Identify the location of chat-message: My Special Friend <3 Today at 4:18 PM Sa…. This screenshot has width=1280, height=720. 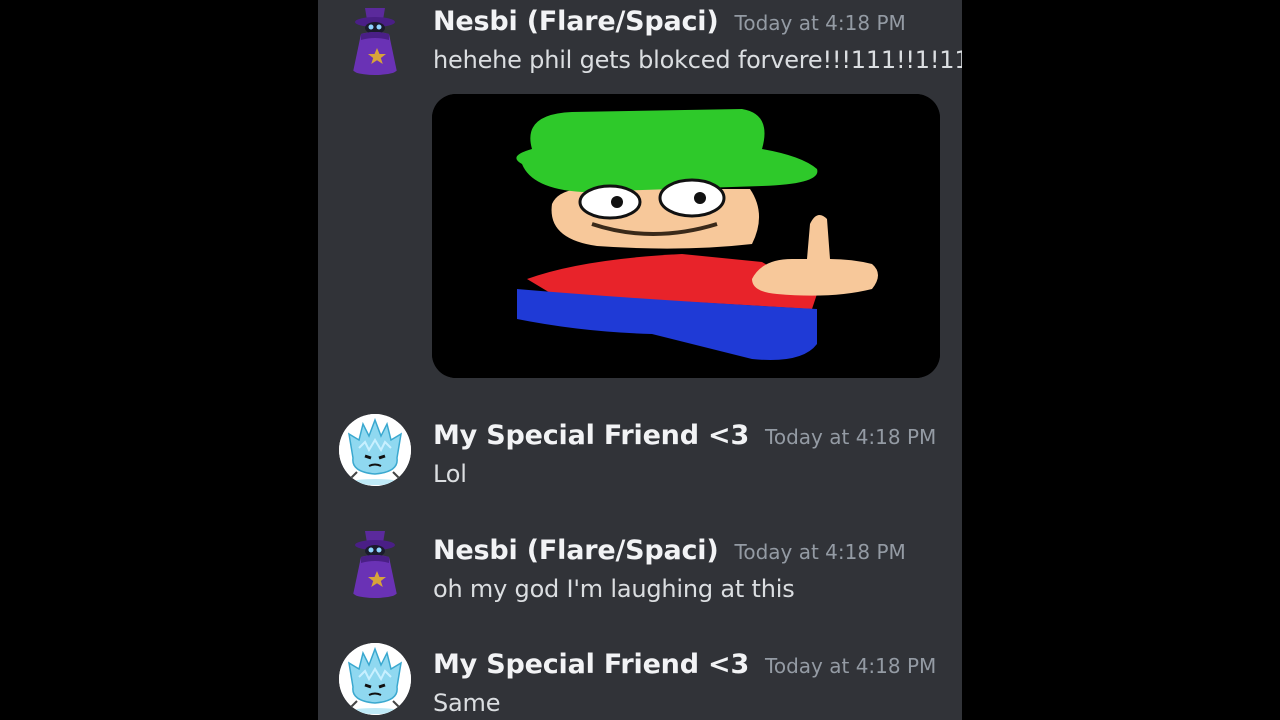
(640, 681).